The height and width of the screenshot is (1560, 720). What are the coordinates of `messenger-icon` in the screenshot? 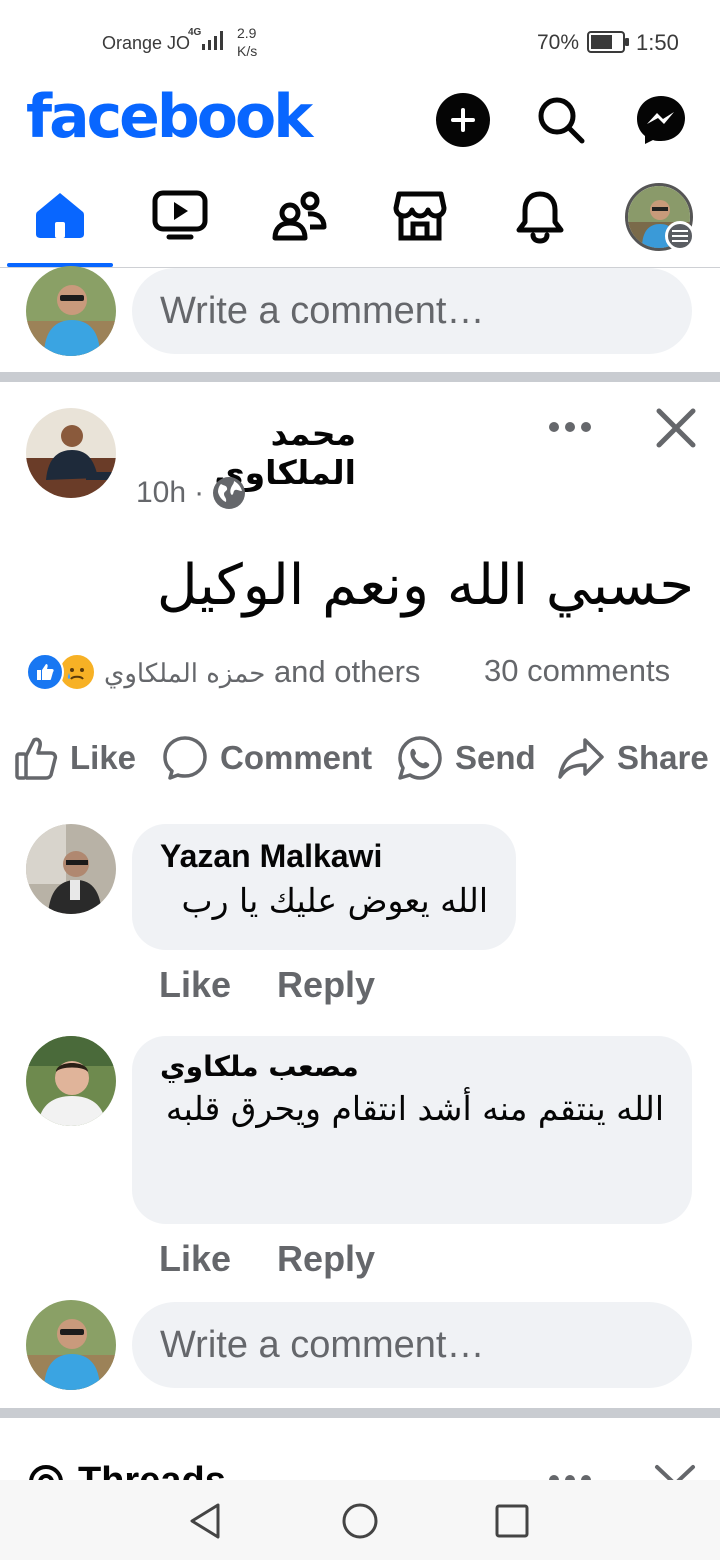 It's located at (661, 120).